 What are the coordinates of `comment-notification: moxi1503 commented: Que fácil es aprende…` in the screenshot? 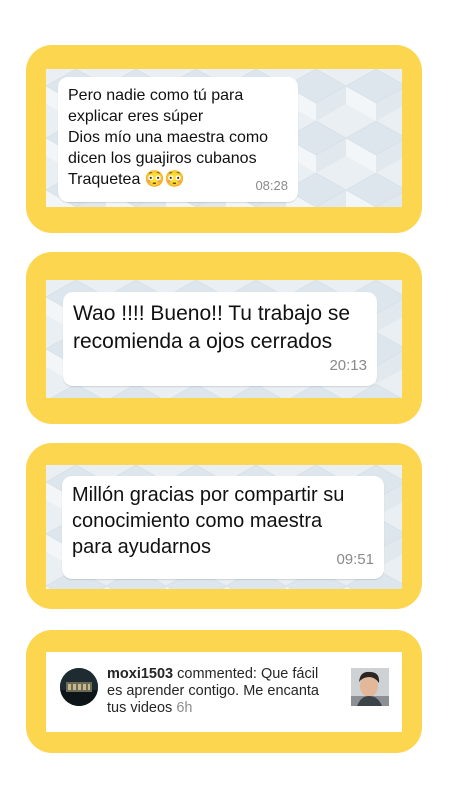 It's located at (224, 692).